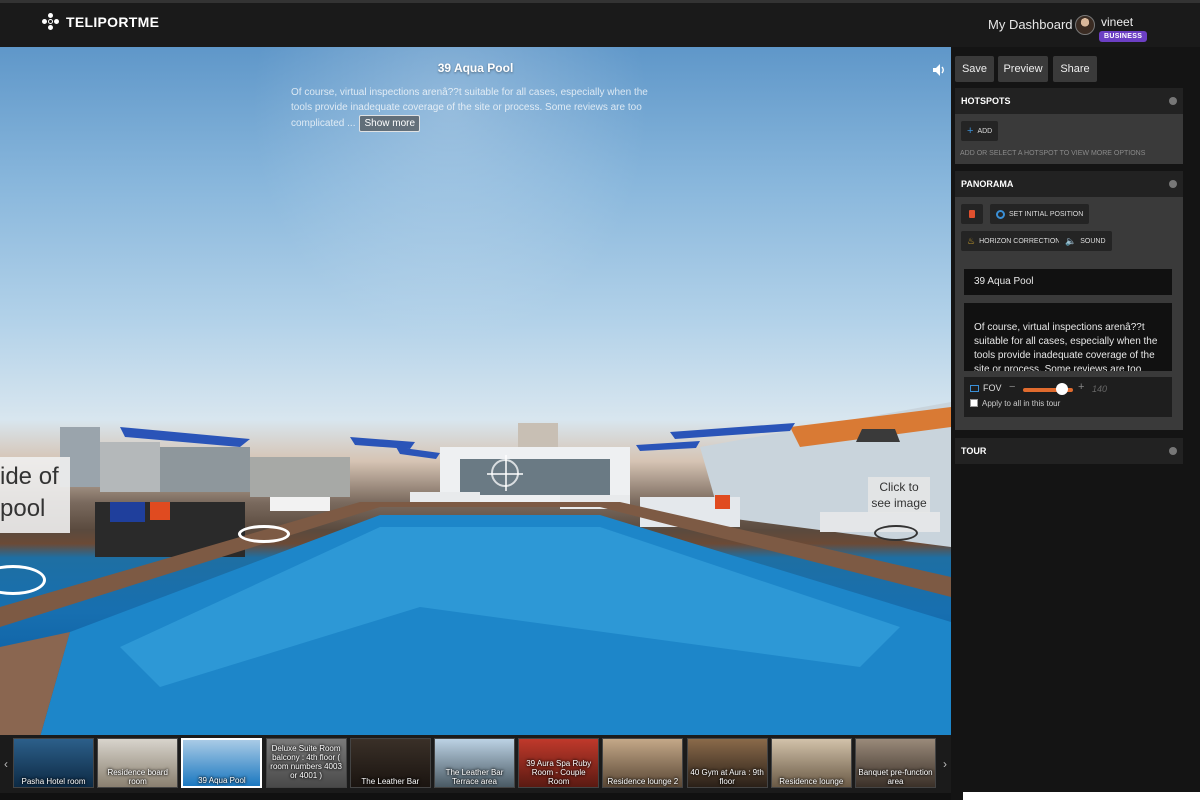 This screenshot has width=1200, height=800. What do you see at coordinates (1020, 241) in the screenshot?
I see `horizon-correction-label: HORIZON CORRECTION` at bounding box center [1020, 241].